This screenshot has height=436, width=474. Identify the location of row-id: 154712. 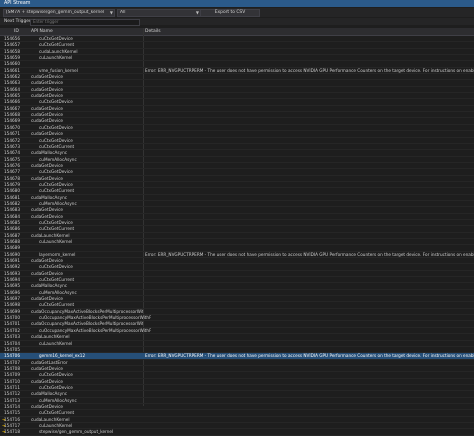
(12, 394).